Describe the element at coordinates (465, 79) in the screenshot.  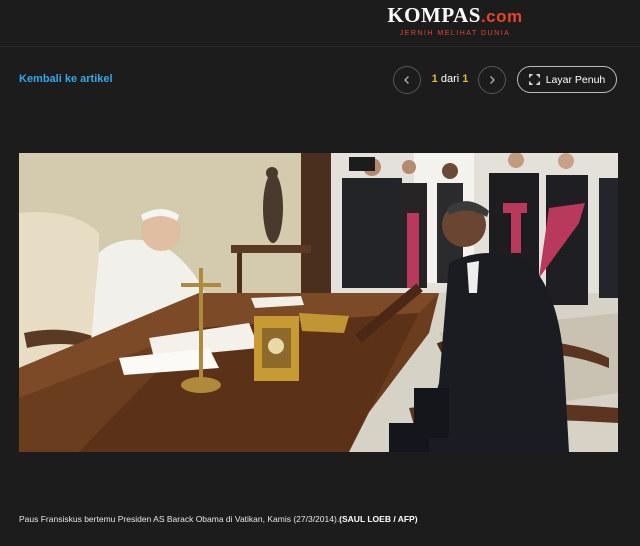
I see `total-slides: 1` at that location.